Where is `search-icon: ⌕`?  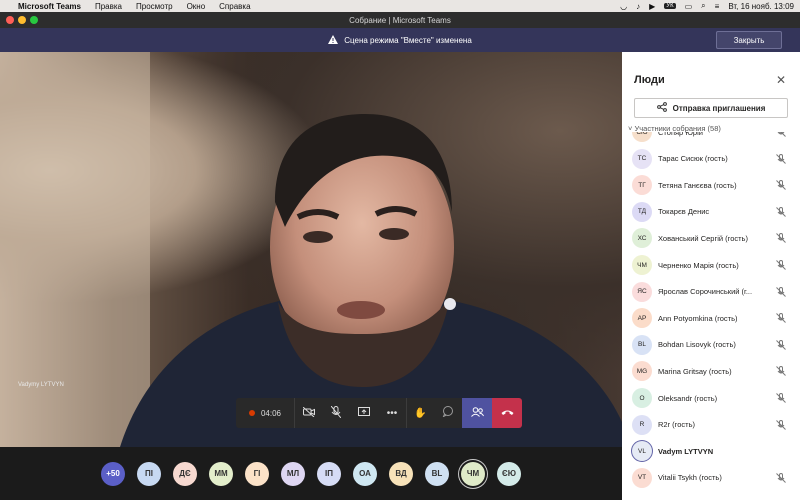 search-icon: ⌕ is located at coordinates (703, 6).